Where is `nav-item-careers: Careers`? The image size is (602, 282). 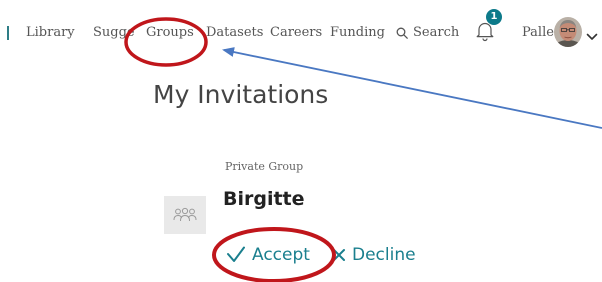 nav-item-careers: Careers is located at coordinates (296, 33).